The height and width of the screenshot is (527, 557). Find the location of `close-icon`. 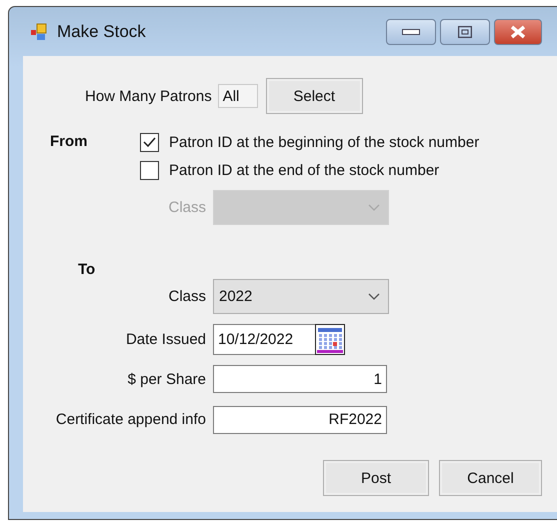

close-icon is located at coordinates (518, 31).